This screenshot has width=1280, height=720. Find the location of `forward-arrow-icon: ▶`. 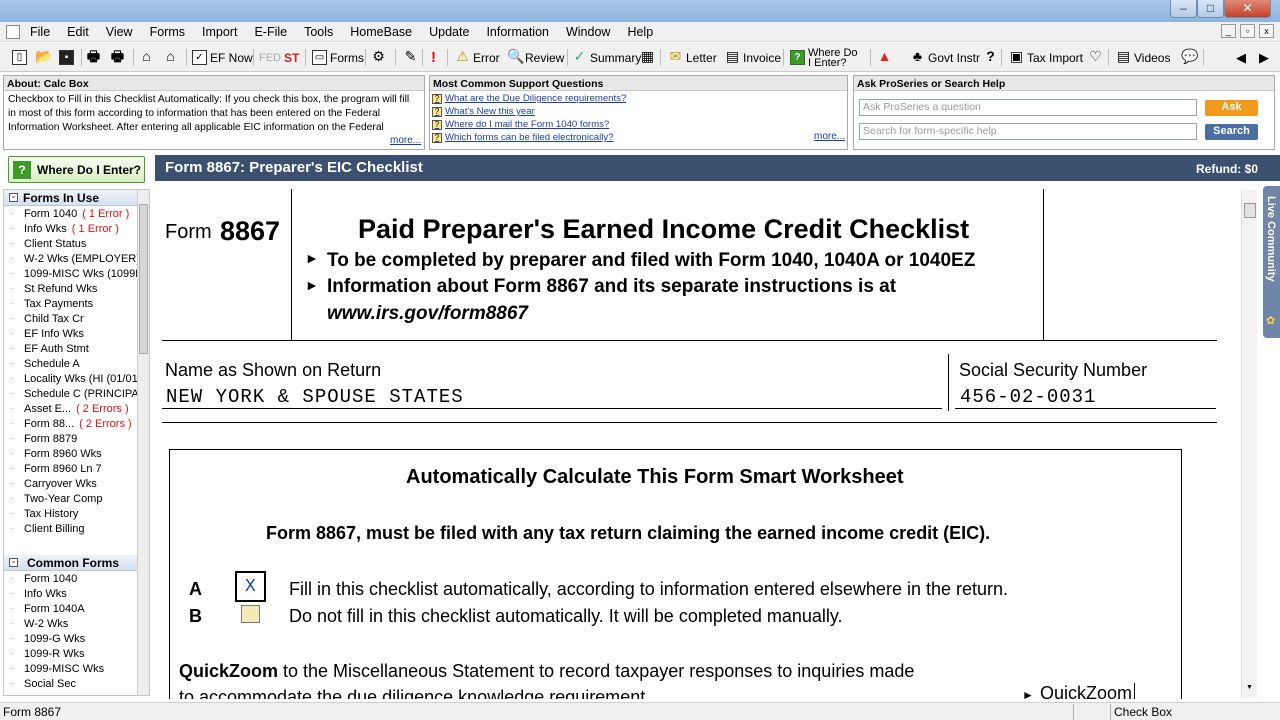

forward-arrow-icon: ▶ is located at coordinates (1264, 57).